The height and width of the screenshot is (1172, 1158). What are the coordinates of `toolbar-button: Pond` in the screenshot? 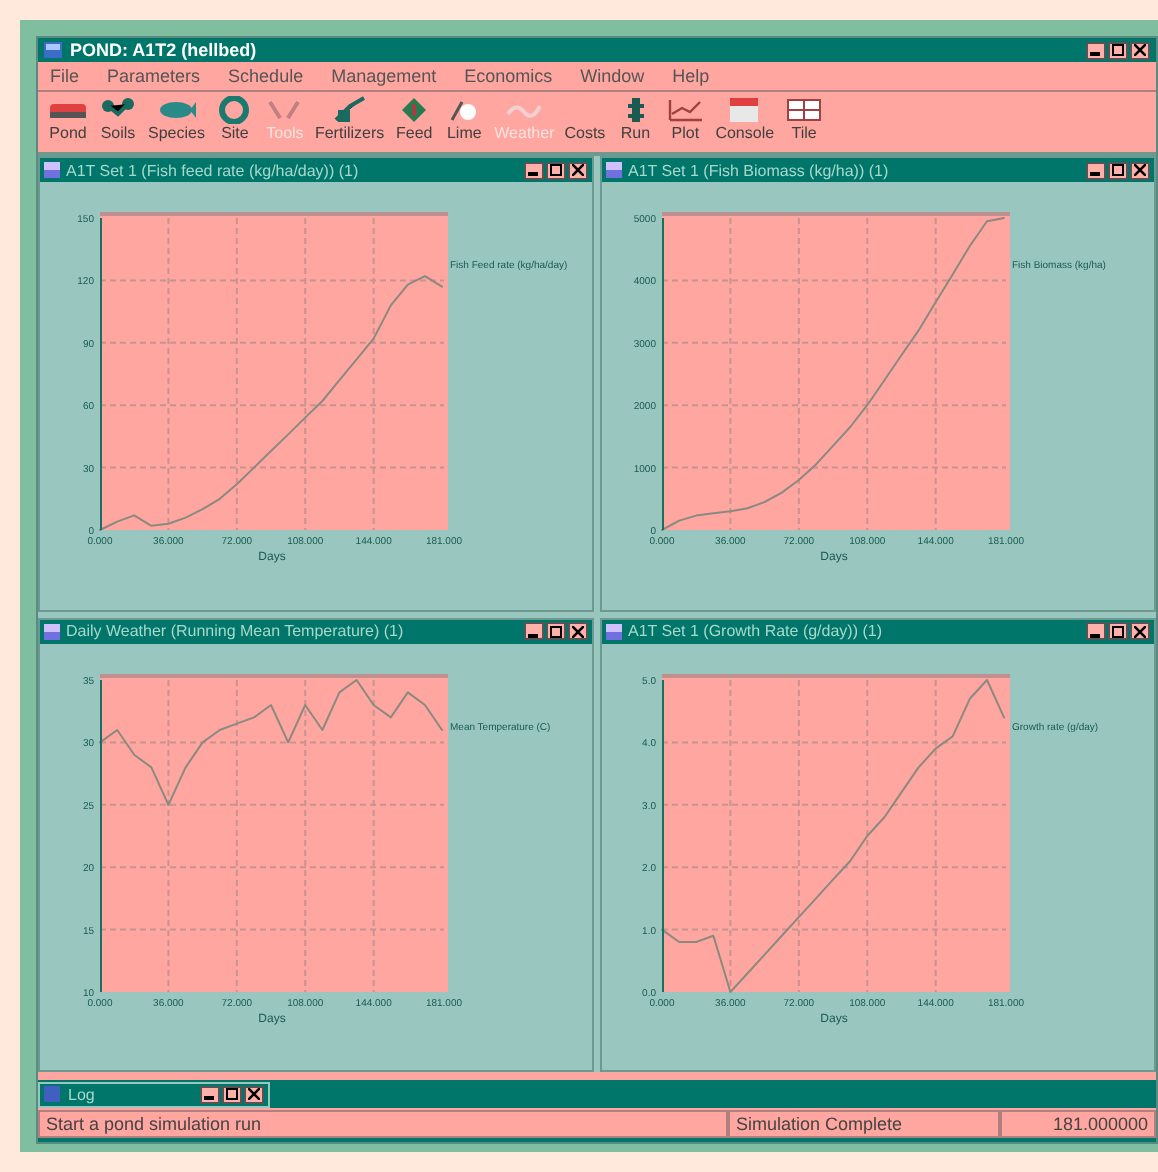 It's located at (68, 122).